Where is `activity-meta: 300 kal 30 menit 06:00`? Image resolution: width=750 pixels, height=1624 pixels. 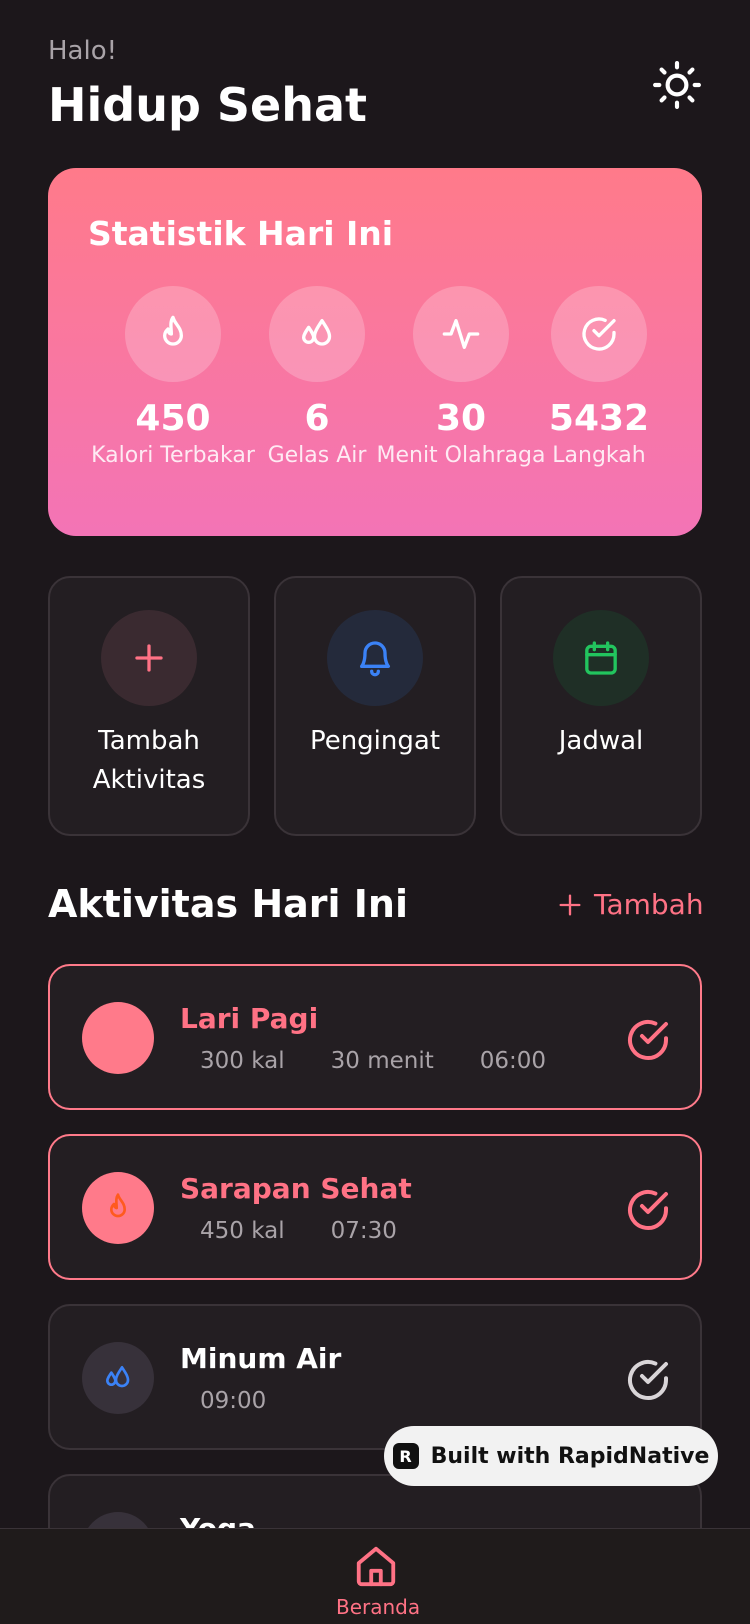
activity-meta: 300 kal 30 menit 06:00 is located at coordinates (373, 1061).